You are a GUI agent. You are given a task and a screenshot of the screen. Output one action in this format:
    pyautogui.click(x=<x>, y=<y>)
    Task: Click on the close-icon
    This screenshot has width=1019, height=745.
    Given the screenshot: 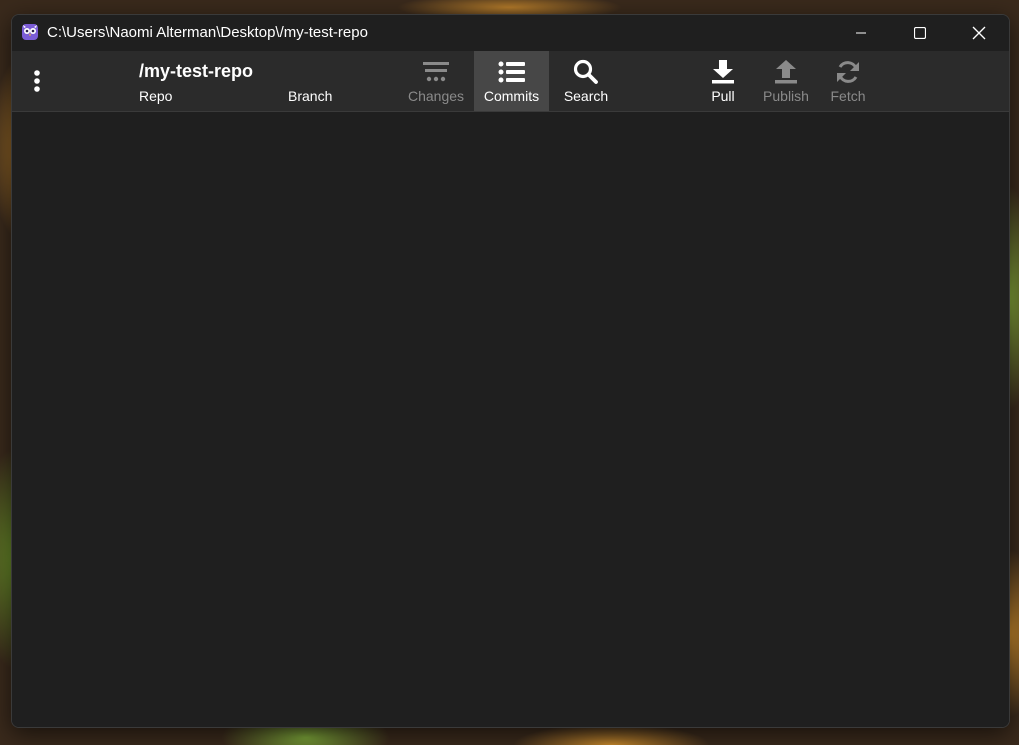 What is the action you would take?
    pyautogui.click(x=979, y=33)
    